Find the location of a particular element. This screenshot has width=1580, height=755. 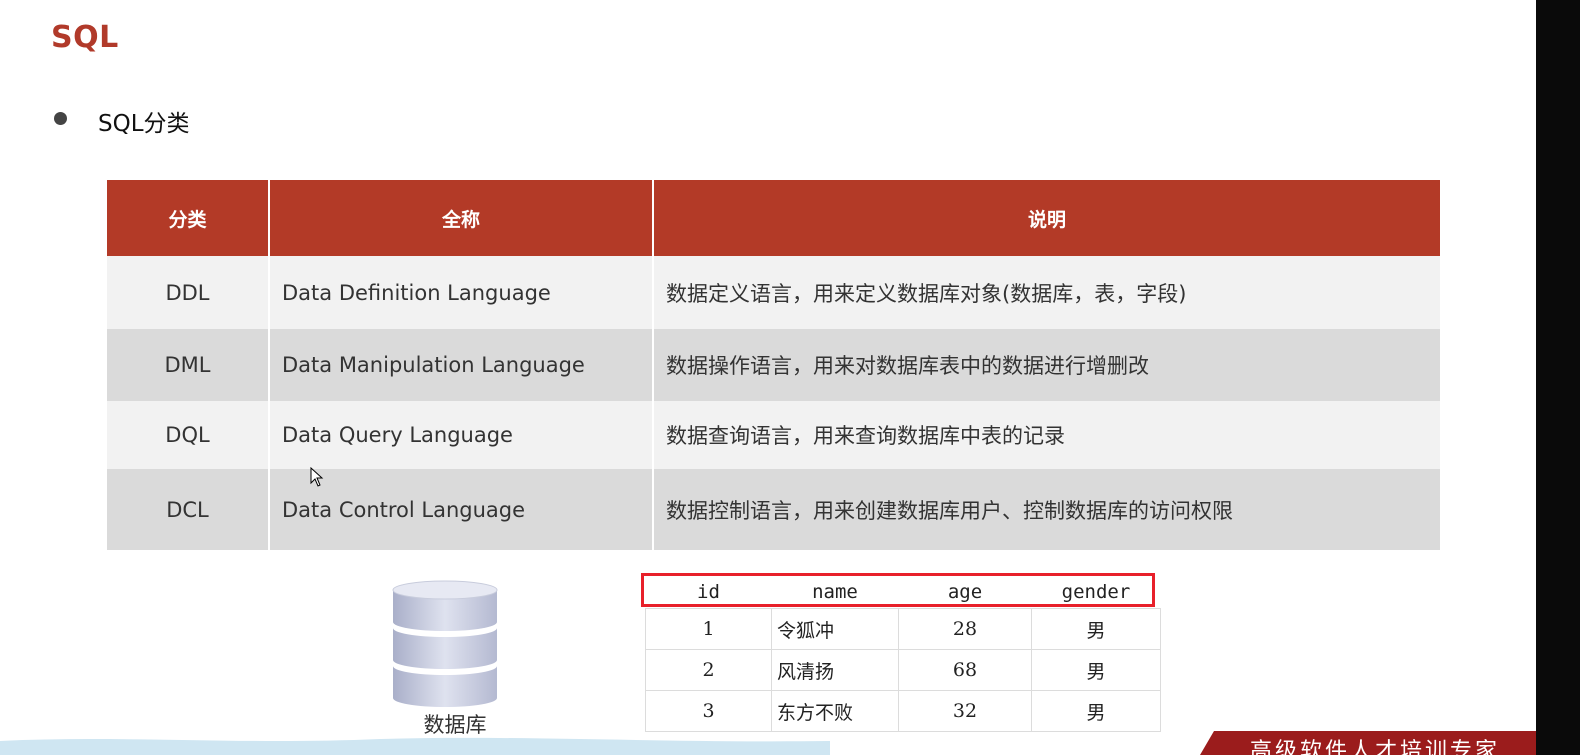

category-code: DML is located at coordinates (188, 365).